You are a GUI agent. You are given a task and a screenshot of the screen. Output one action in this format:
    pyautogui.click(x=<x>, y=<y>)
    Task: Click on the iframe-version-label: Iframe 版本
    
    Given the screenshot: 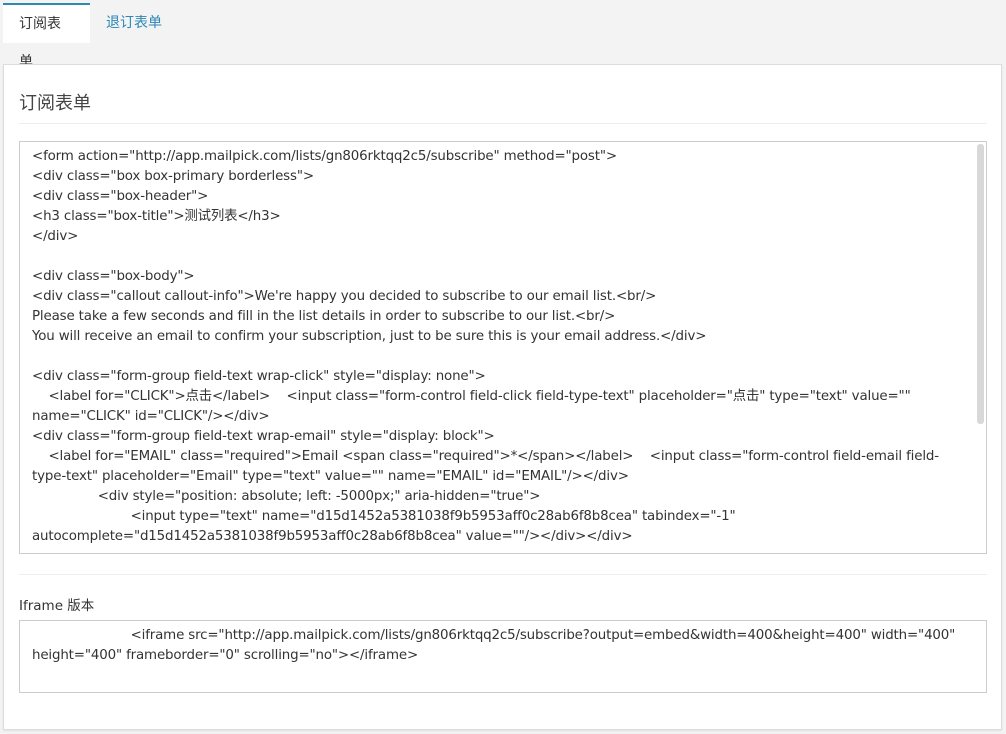 What is the action you would take?
    pyautogui.click(x=57, y=606)
    